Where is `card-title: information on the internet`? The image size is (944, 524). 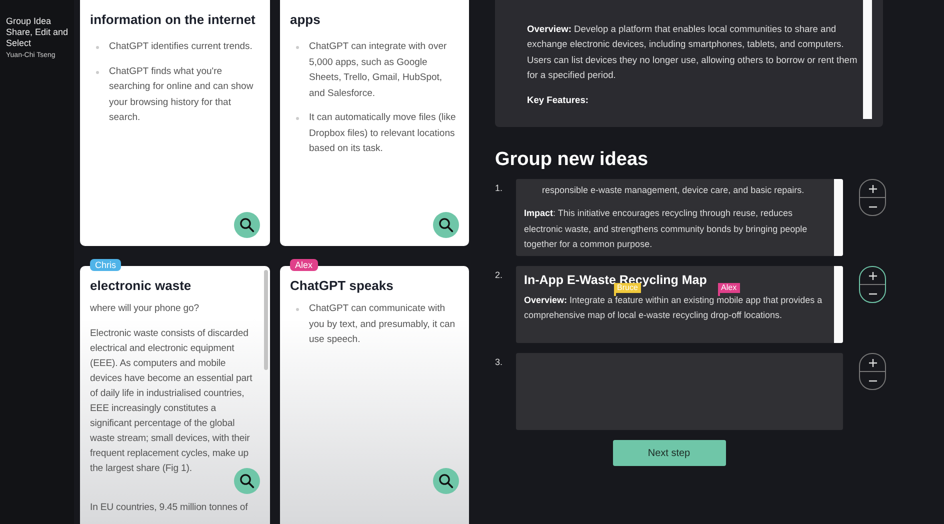
card-title: information on the internet is located at coordinates (173, 19).